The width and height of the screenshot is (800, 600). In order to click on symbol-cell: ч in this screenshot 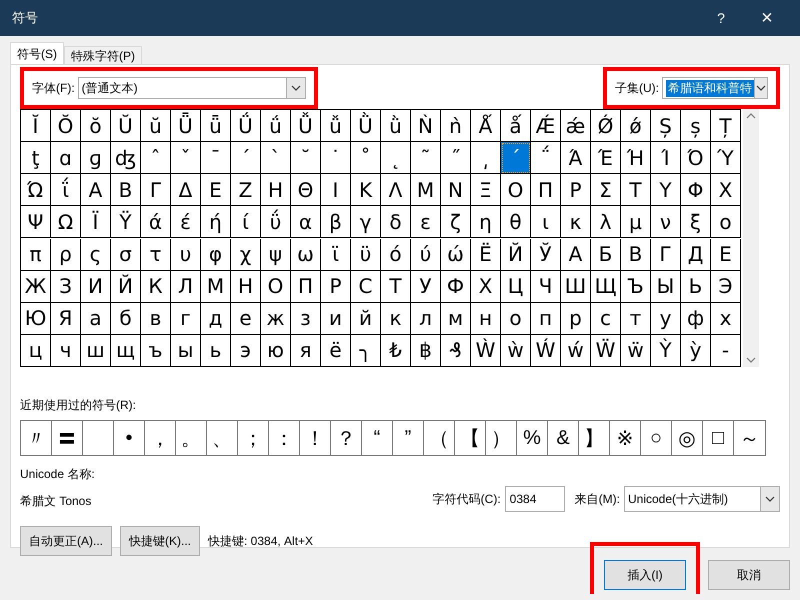, I will do `click(66, 350)`.